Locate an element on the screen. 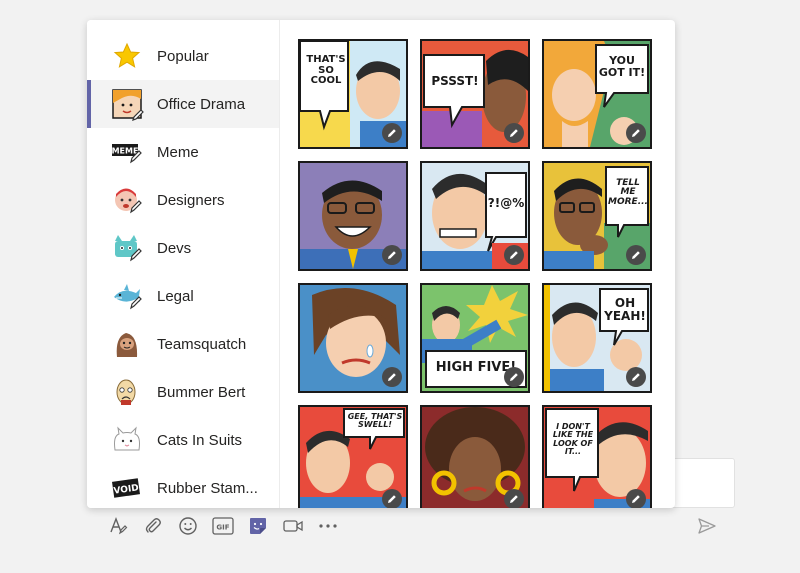  category-label: Devs is located at coordinates (174, 248).